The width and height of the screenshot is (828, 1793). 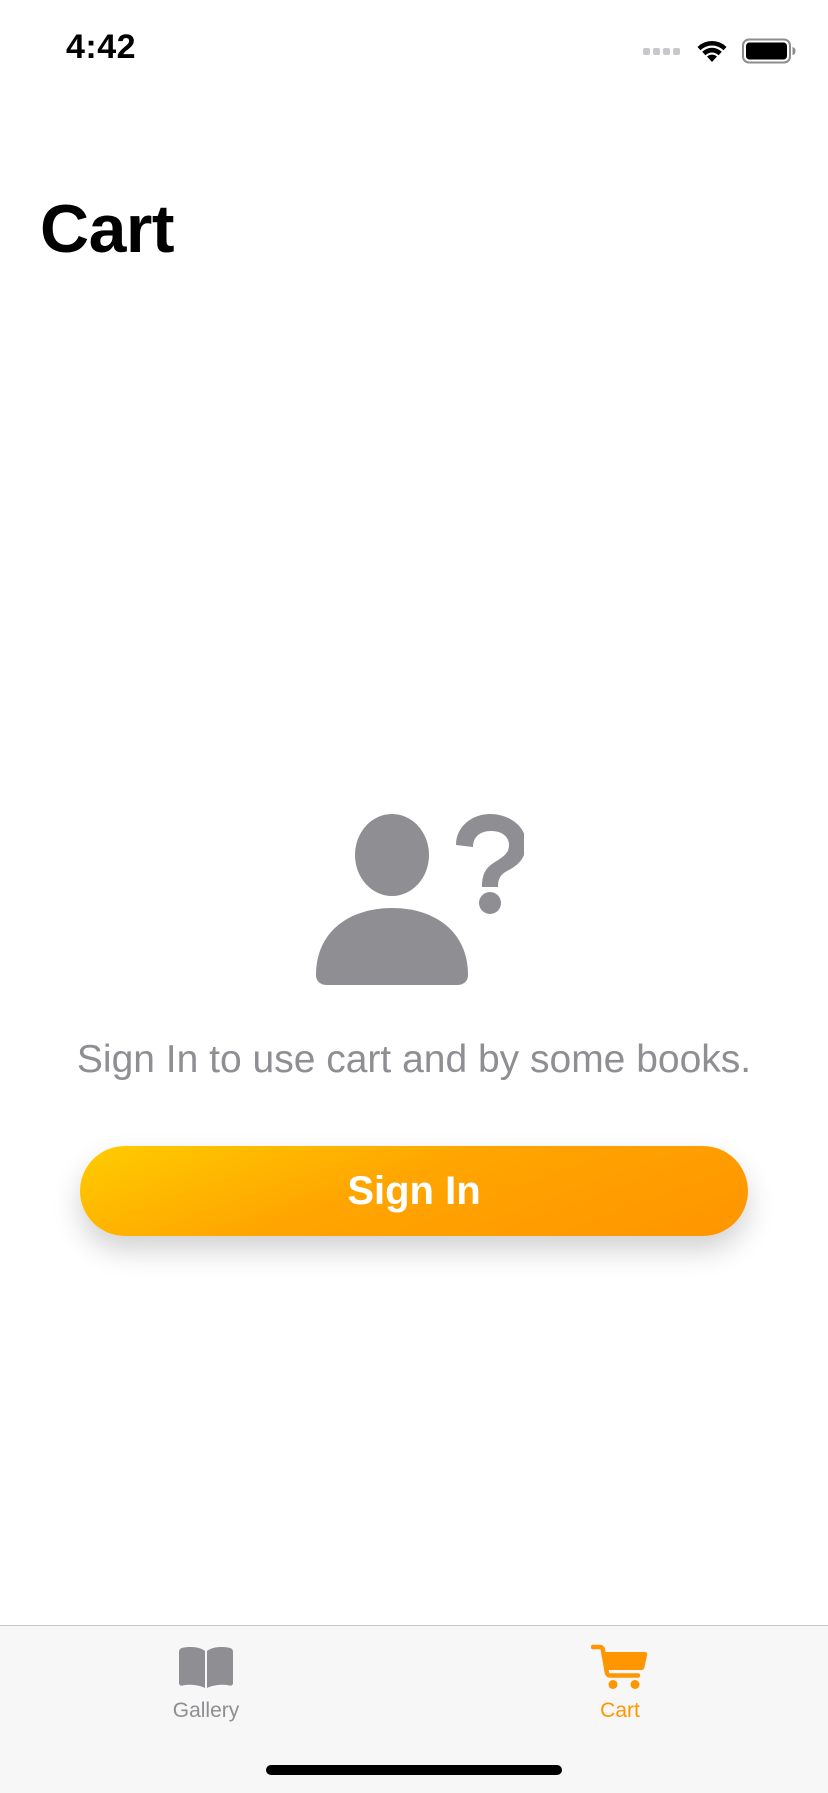 I want to click on sign-in-button: Sign In, so click(x=414, y=1191).